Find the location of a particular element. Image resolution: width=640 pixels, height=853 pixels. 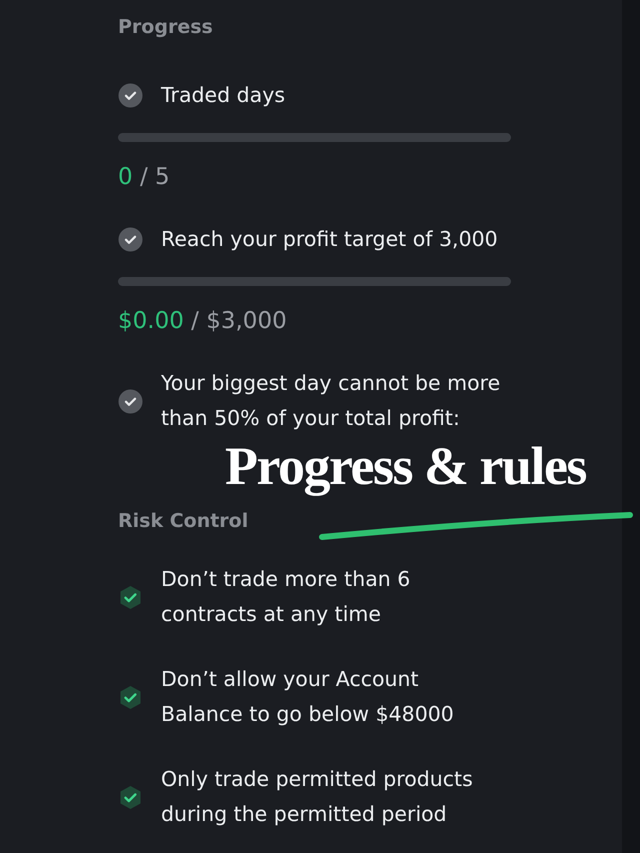

rule-text: Don’t allow your Account Balance to go below $48000 is located at coordinates (308, 697).